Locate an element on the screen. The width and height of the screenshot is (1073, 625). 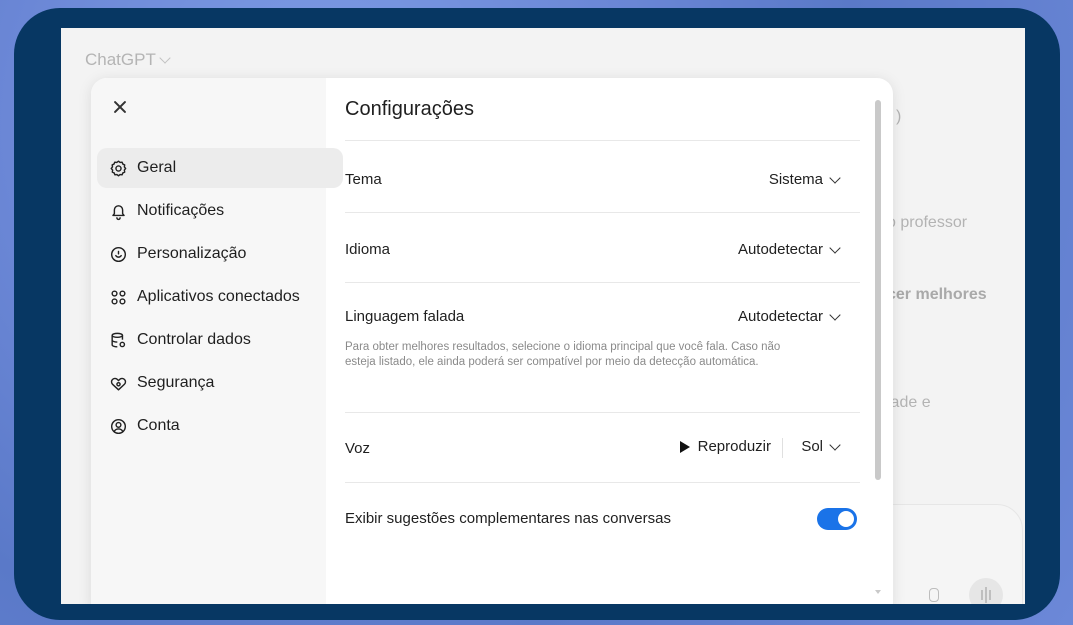
language-label: Idioma is located at coordinates (368, 249).